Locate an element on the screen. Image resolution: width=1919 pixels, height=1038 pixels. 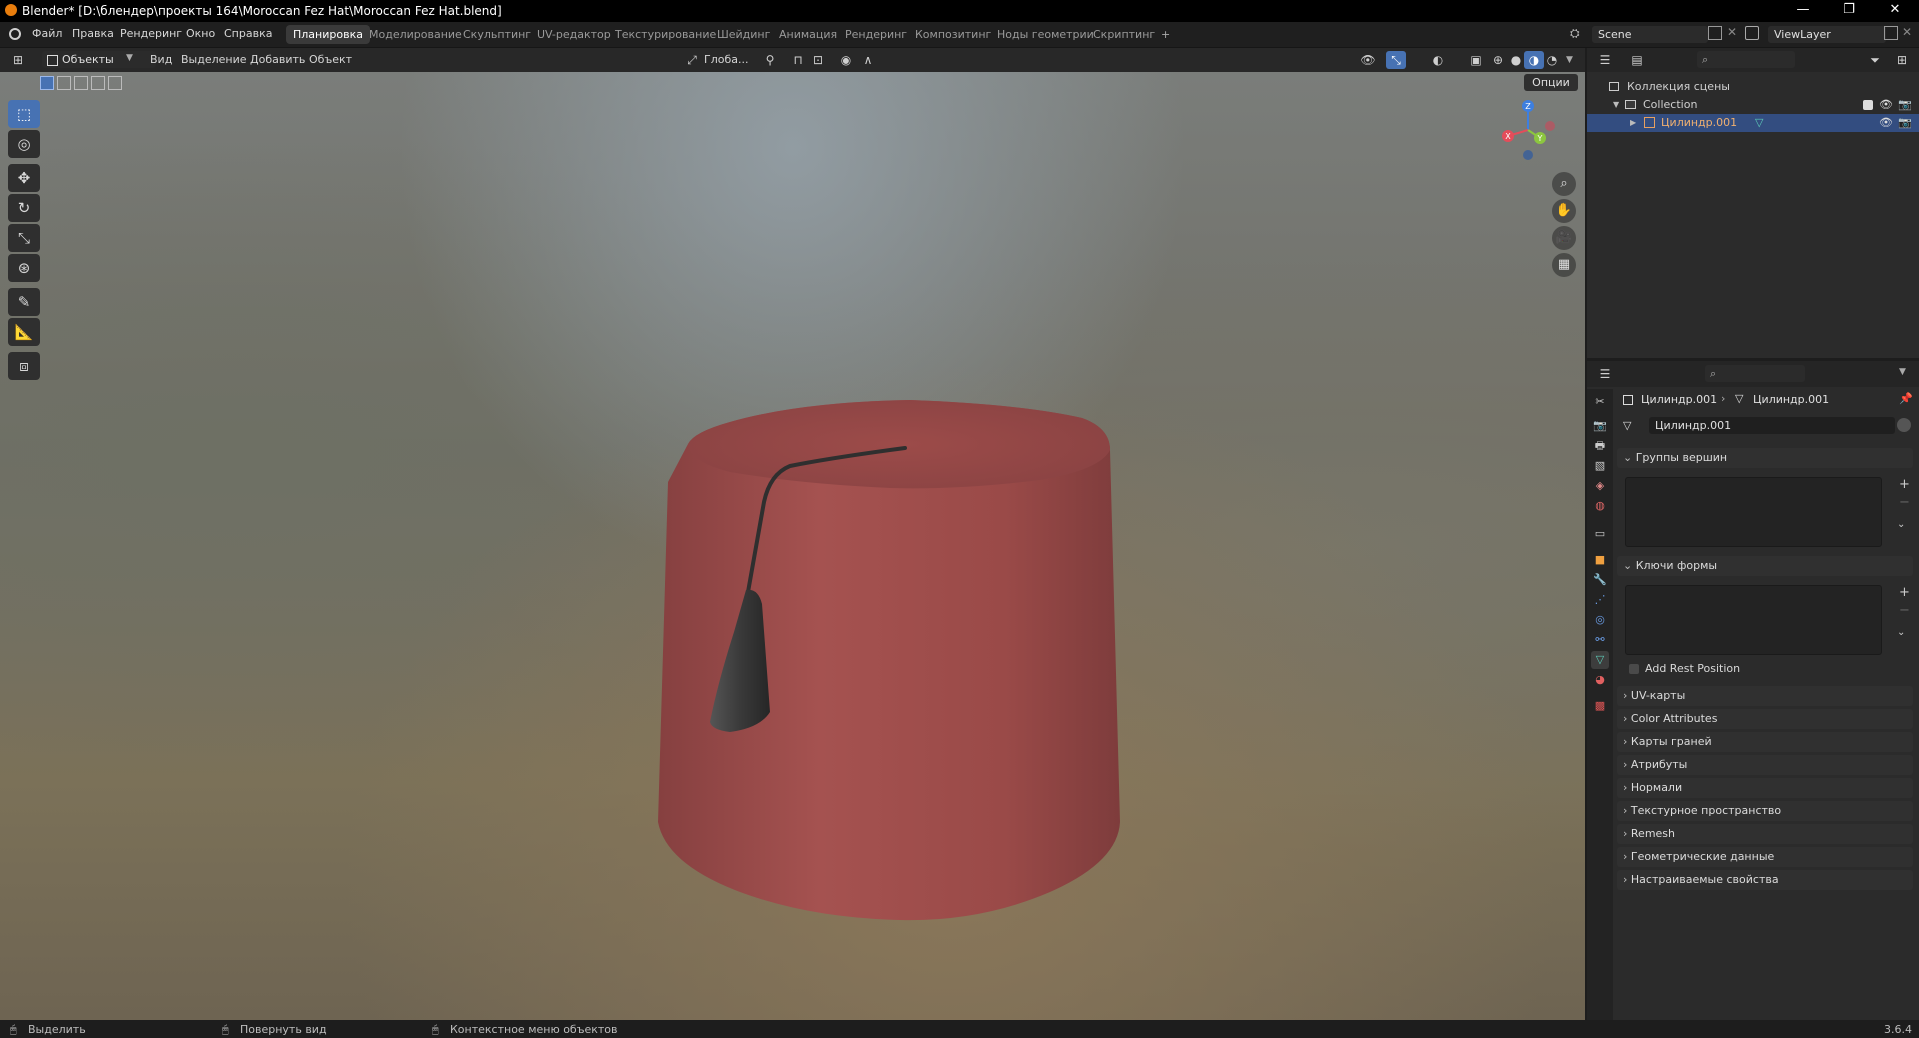
remove-shape-key-button: − is located at coordinates (1904, 610).